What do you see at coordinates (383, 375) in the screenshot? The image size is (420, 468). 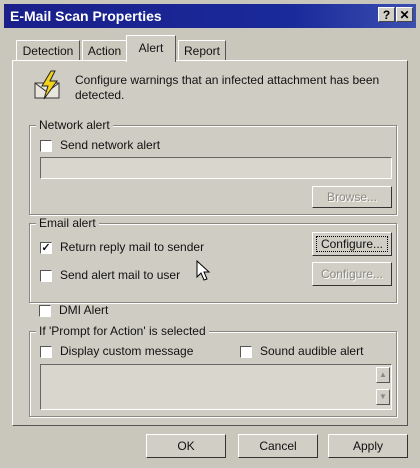 I see `scroll-up-icon: ▲` at bounding box center [383, 375].